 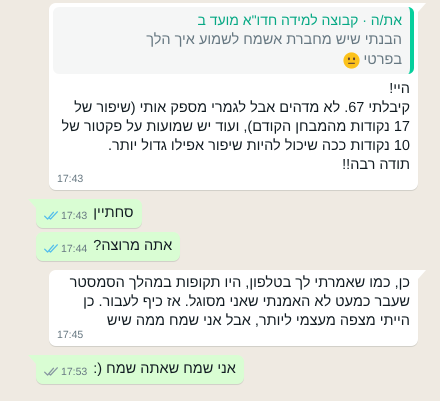 What do you see at coordinates (383, 60) in the screenshot?
I see `quote-text: בפרטי` at bounding box center [383, 60].